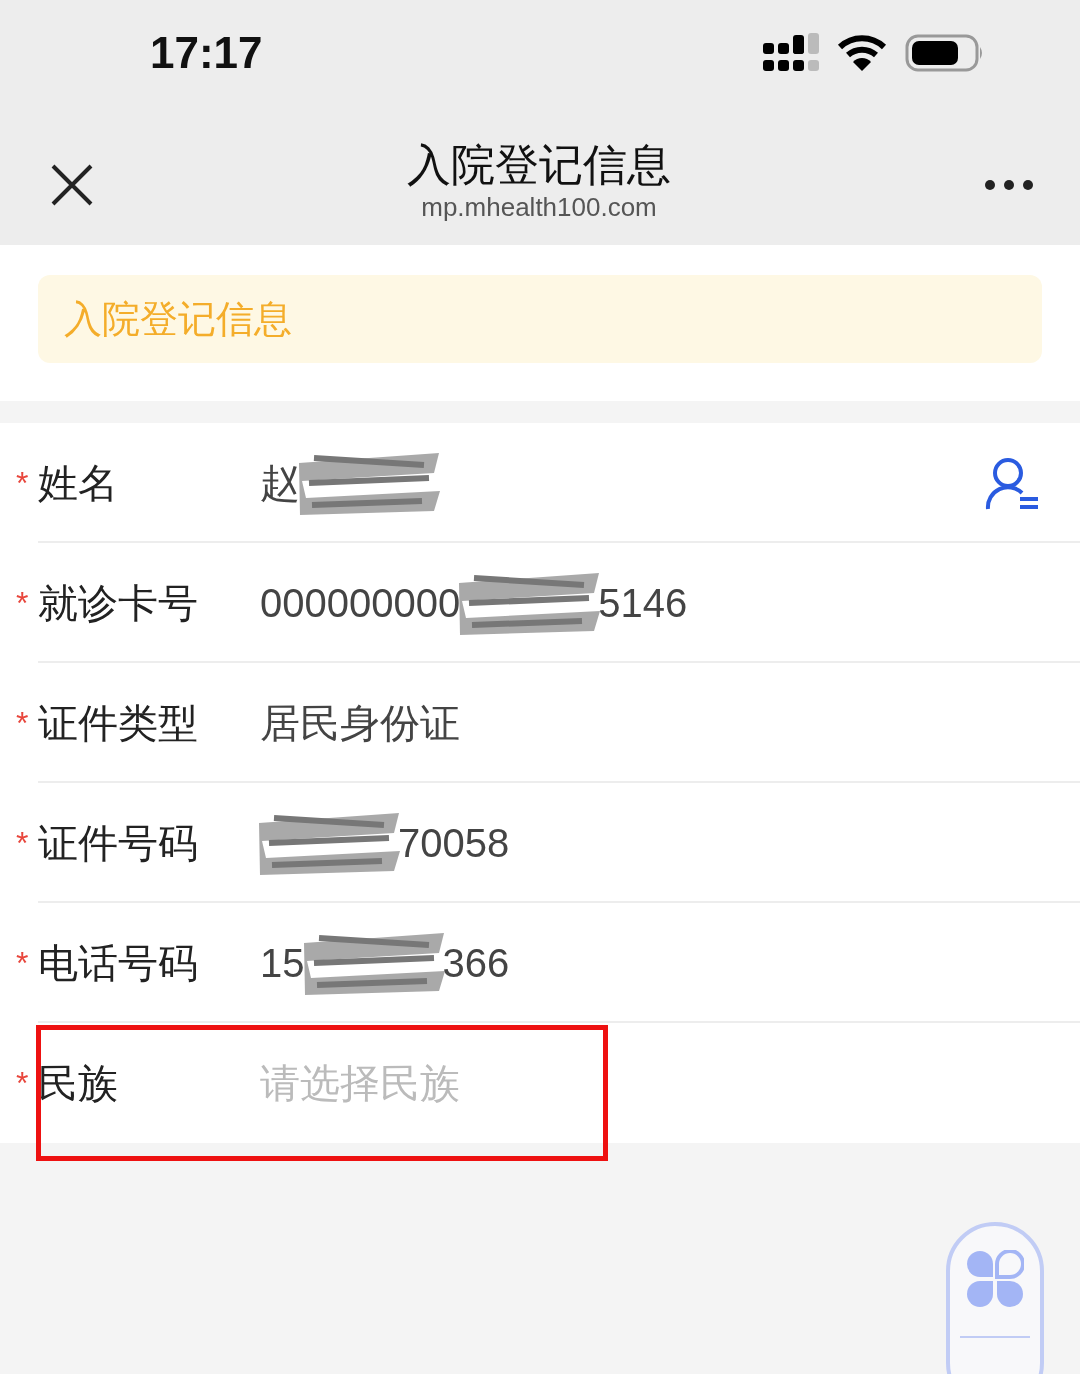 This screenshot has height=1374, width=1080. What do you see at coordinates (118, 603) in the screenshot?
I see `field-label: 就诊卡号` at bounding box center [118, 603].